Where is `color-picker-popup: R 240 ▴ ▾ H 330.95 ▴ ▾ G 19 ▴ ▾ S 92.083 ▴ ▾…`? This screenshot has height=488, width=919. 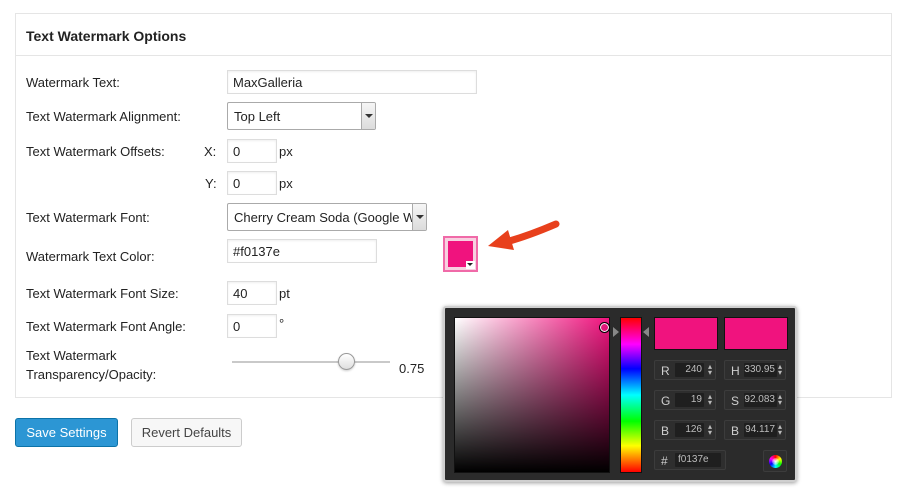
color-picker-popup: R 240 ▴ ▾ H 330.95 ▴ ▾ G 19 ▴ ▾ S 92.083 ▴ ▾… is located at coordinates (620, 394).